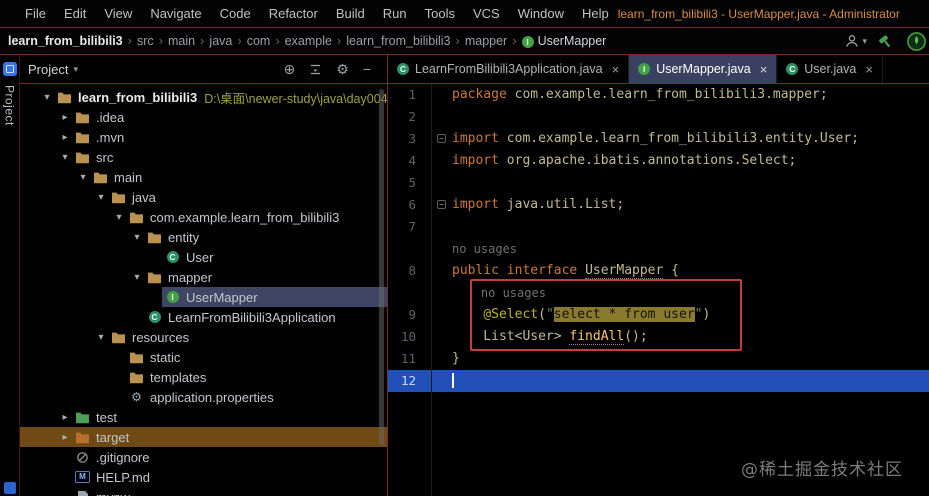 The image size is (929, 496). Describe the element at coordinates (203, 317) in the screenshot. I see `tree-item-LearnFromBilibili3Application: C LearnFromBilibili3Application` at that location.